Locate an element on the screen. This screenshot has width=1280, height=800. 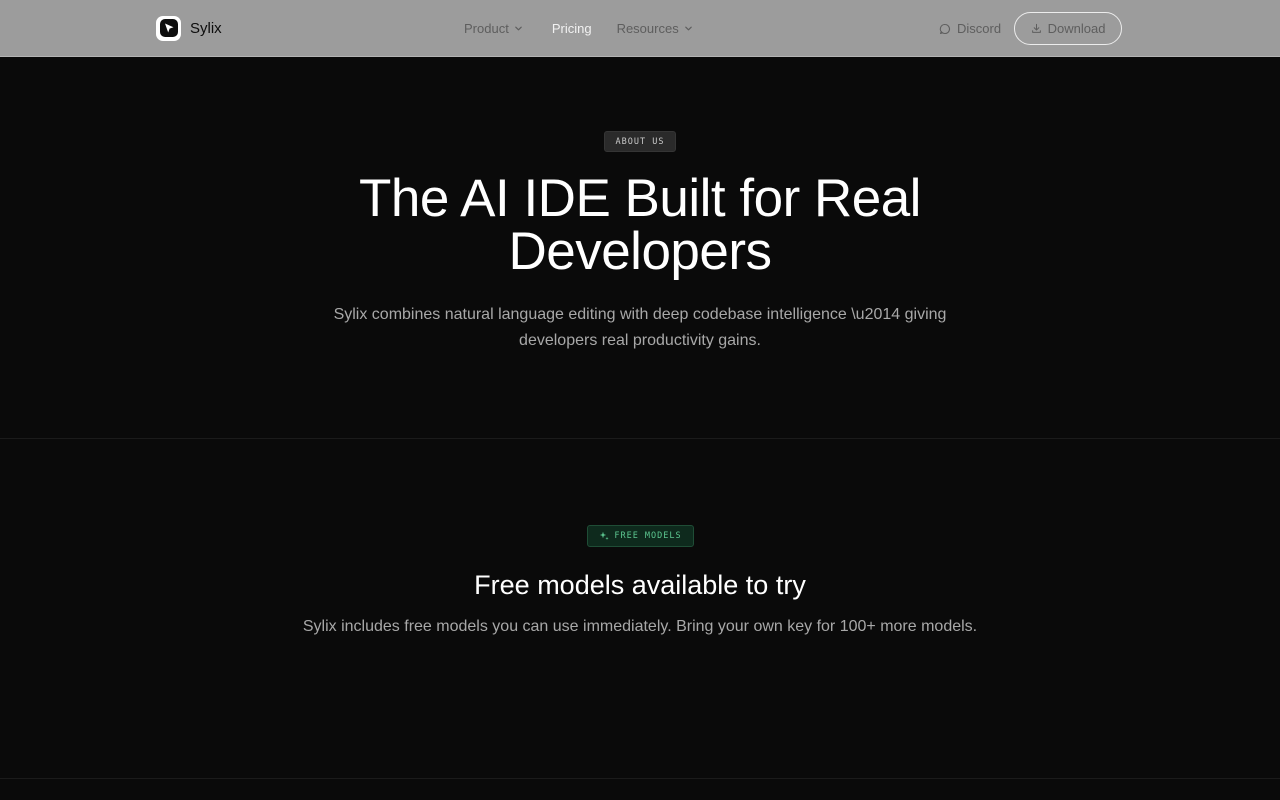
nav-actions: Discord Download is located at coordinates (1031, 28).